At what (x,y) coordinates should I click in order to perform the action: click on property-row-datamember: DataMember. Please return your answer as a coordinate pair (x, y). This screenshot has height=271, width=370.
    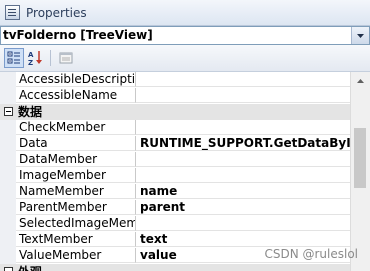
    Looking at the image, I should click on (175, 160).